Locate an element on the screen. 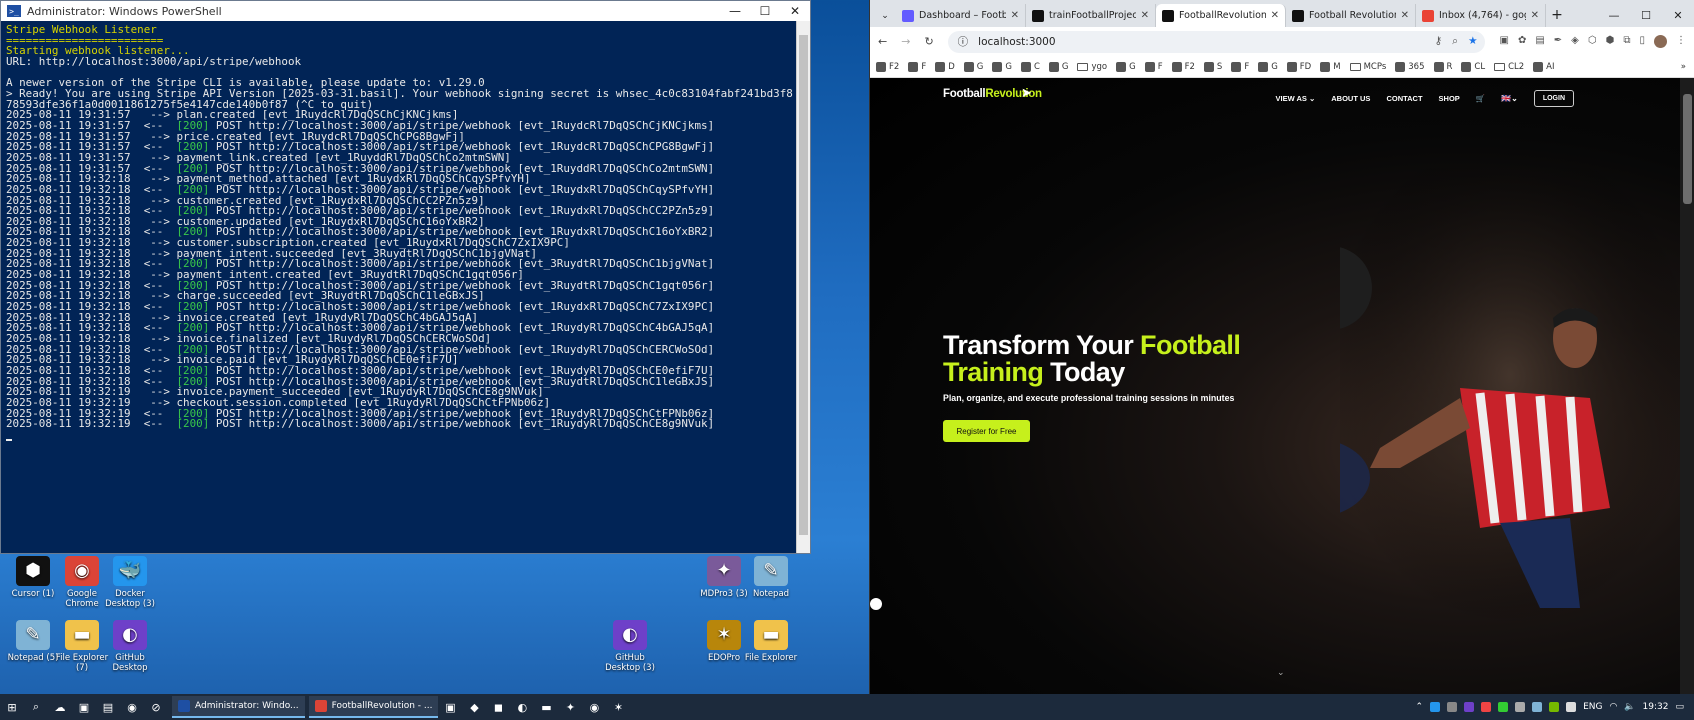  nav-shop: SHOP is located at coordinates (1449, 98).